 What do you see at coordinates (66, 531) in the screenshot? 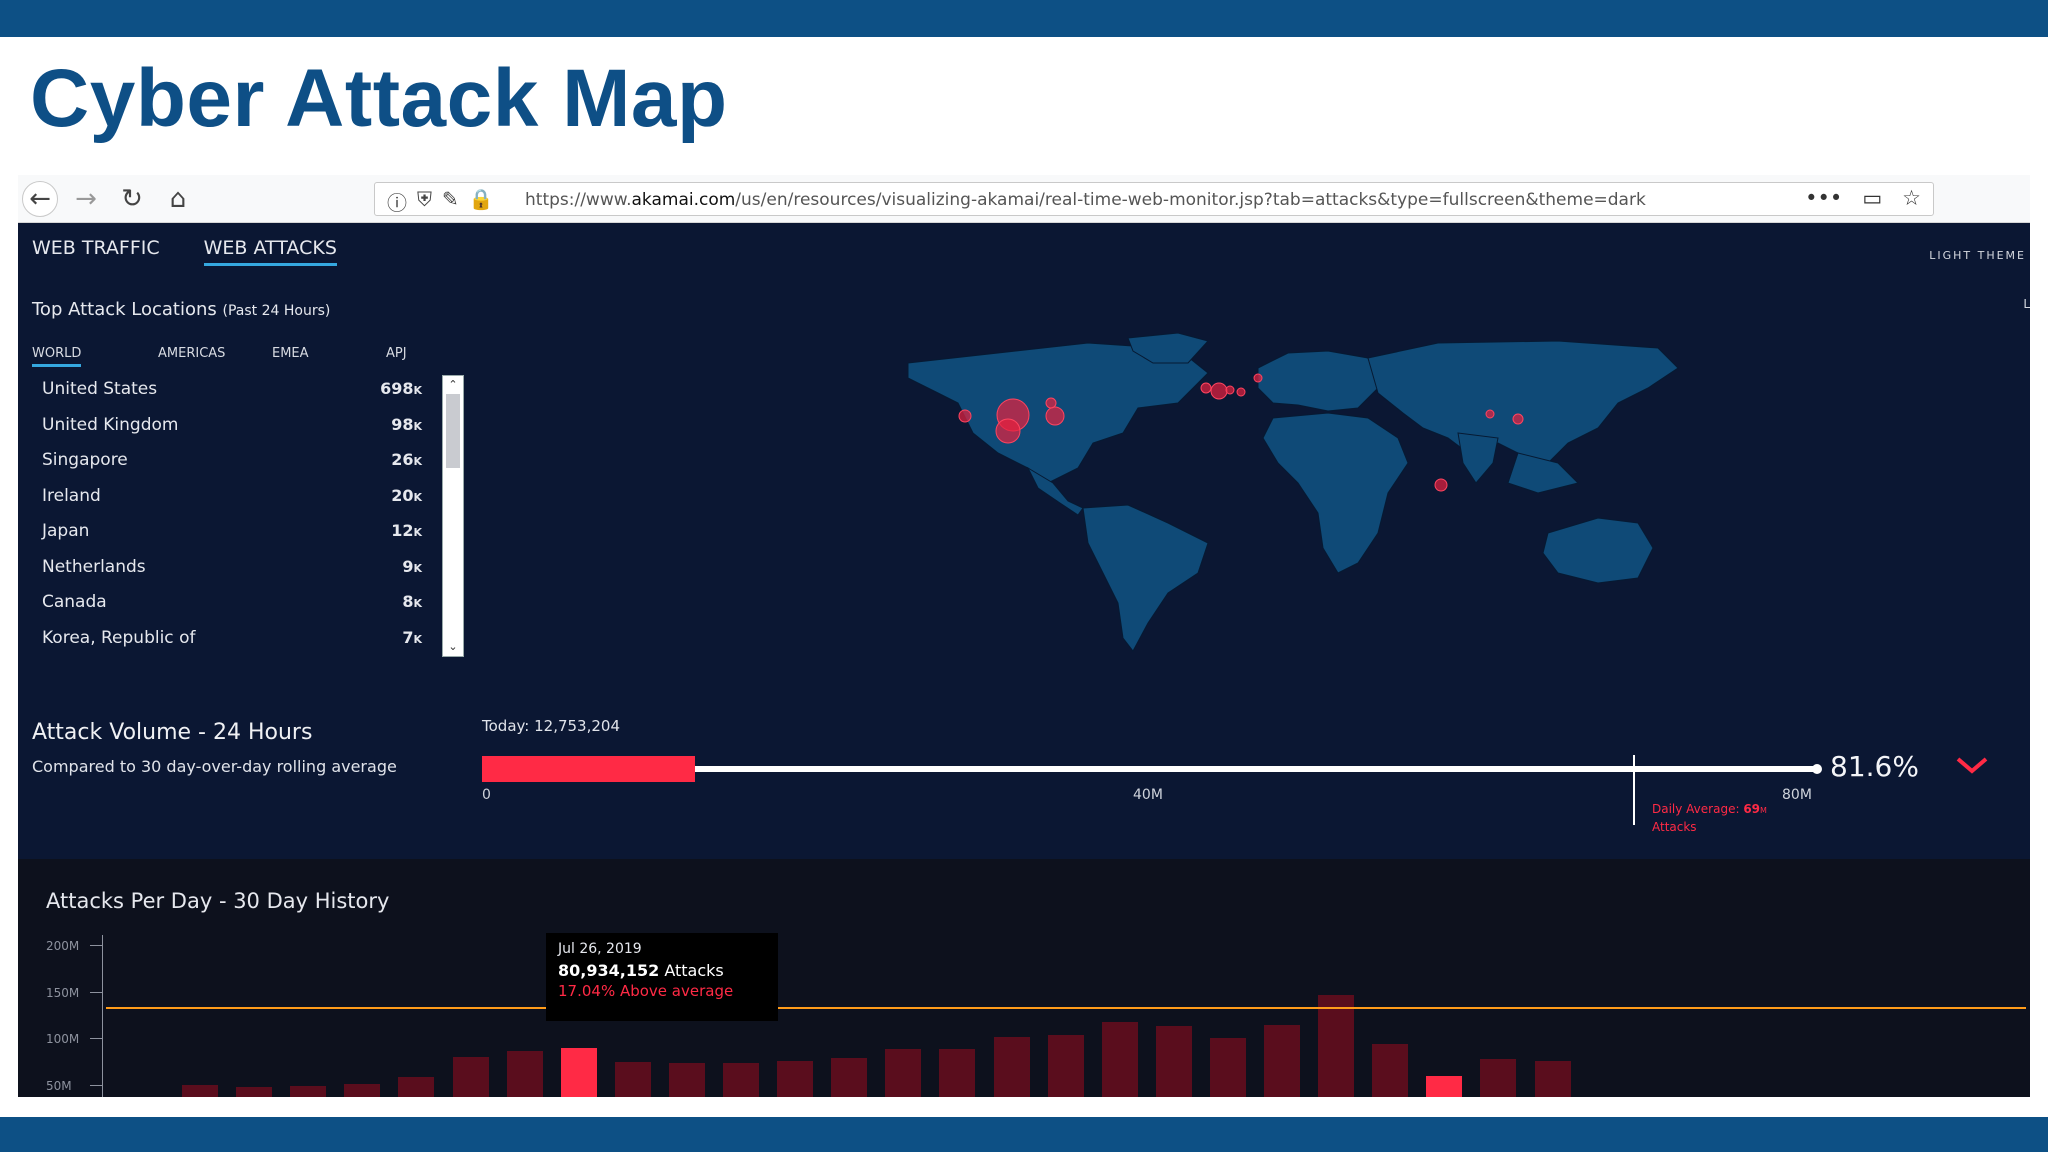
I see `location-name: Japan` at bounding box center [66, 531].